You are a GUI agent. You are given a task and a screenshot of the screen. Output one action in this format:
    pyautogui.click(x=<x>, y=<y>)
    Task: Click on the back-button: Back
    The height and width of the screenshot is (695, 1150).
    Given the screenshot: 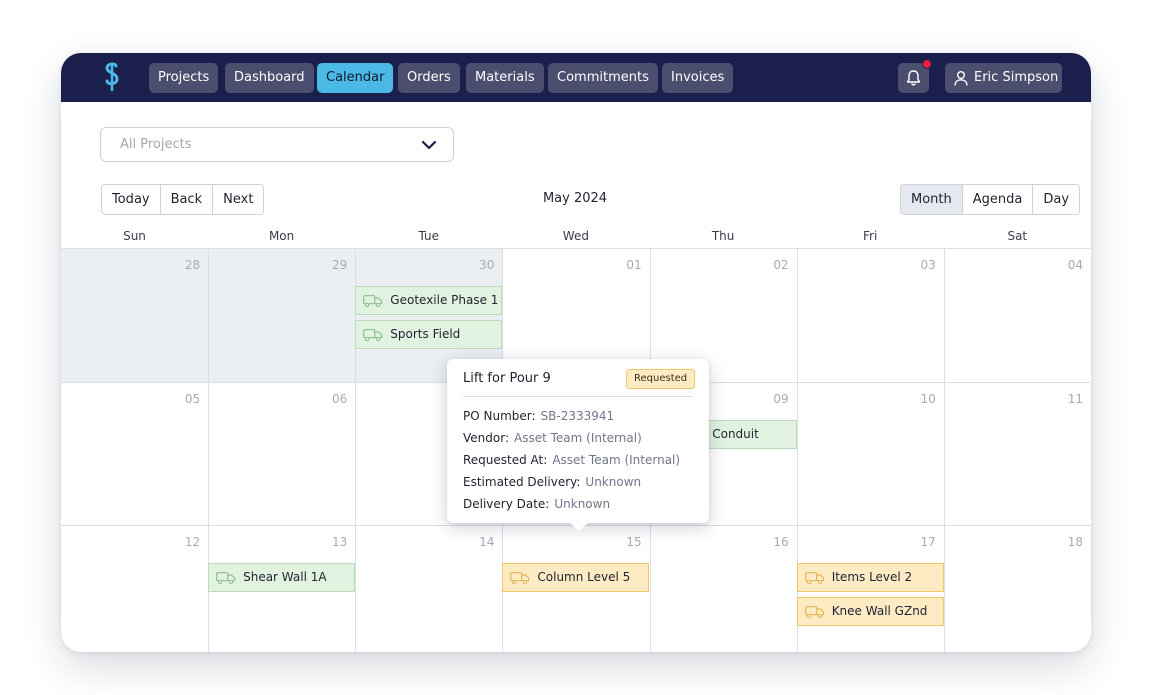 What is the action you would take?
    pyautogui.click(x=186, y=199)
    